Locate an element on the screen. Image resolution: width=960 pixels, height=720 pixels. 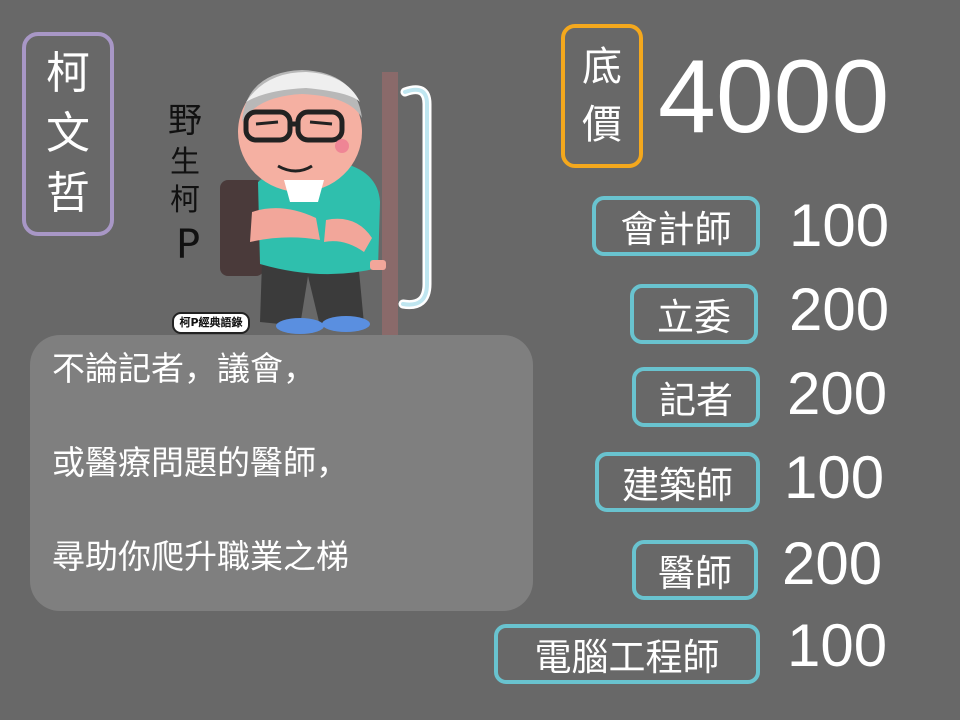
name-char: 柯 is located at coordinates (68, 73).